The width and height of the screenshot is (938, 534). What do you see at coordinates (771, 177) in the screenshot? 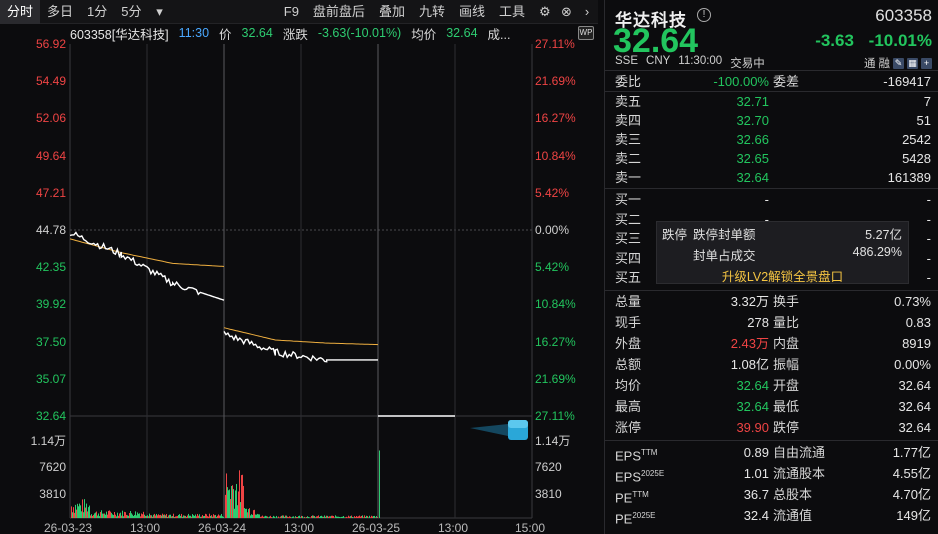
I see `sell-level-row: 卖一 32.64 161389` at bounding box center [771, 177].